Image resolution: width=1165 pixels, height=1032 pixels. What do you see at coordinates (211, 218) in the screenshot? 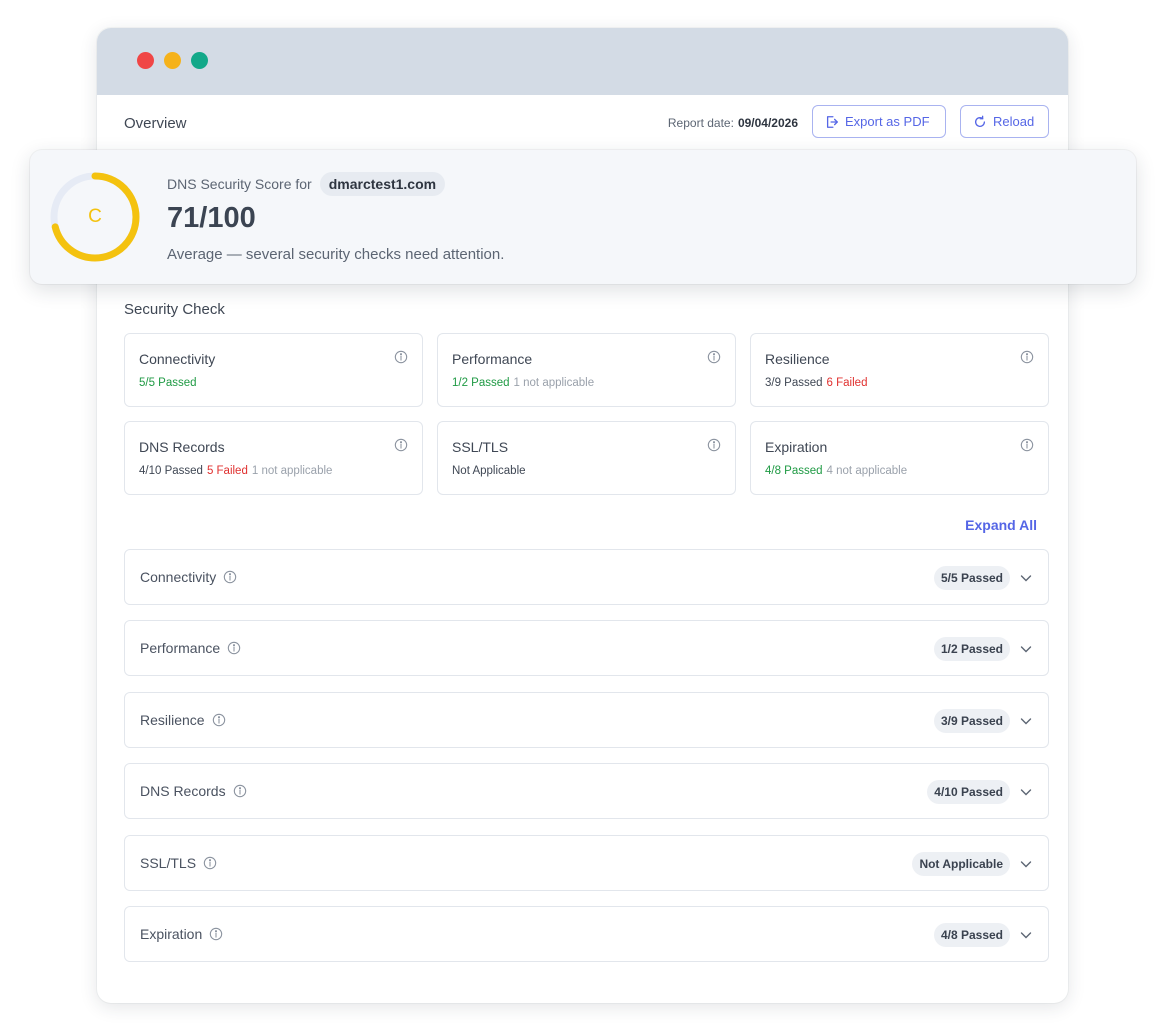
I see `score-value: 71/100` at bounding box center [211, 218].